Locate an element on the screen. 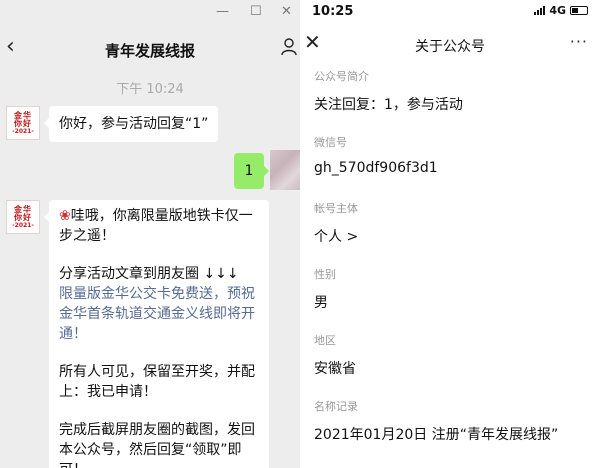 The width and height of the screenshot is (600, 468). chat-title: 青年发展线报 is located at coordinates (149, 51).